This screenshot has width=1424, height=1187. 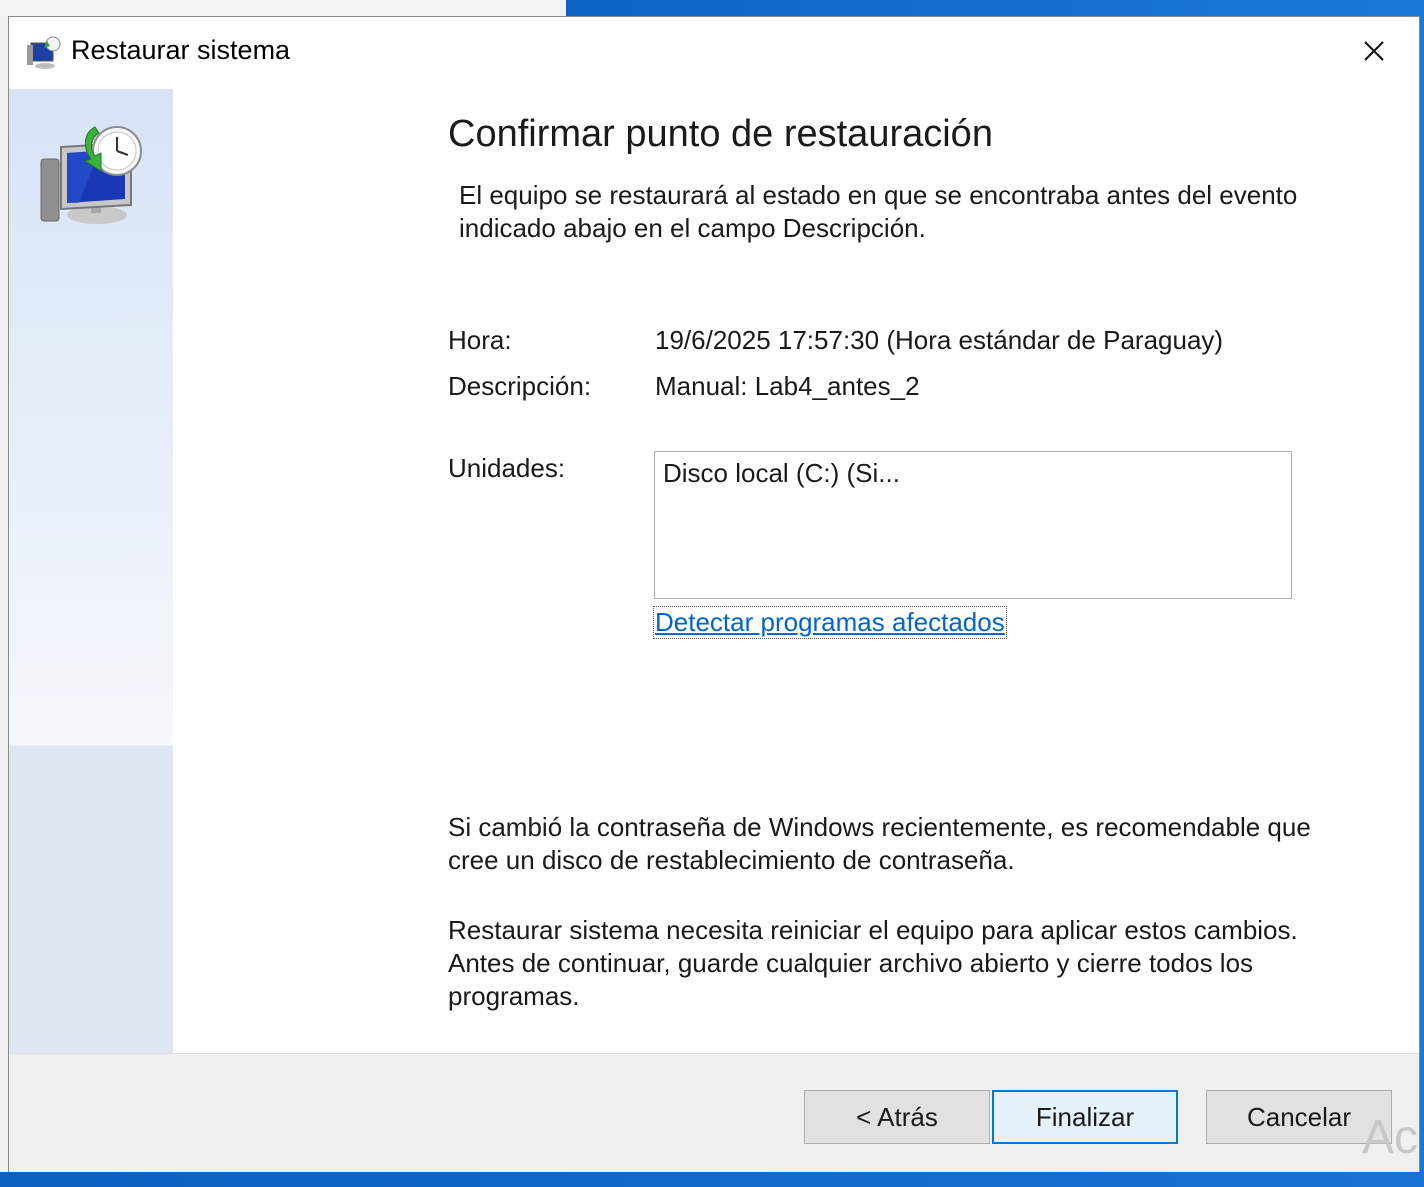 I want to click on detect-affected-programs-link: Detectar programas afectados, so click(x=830, y=622).